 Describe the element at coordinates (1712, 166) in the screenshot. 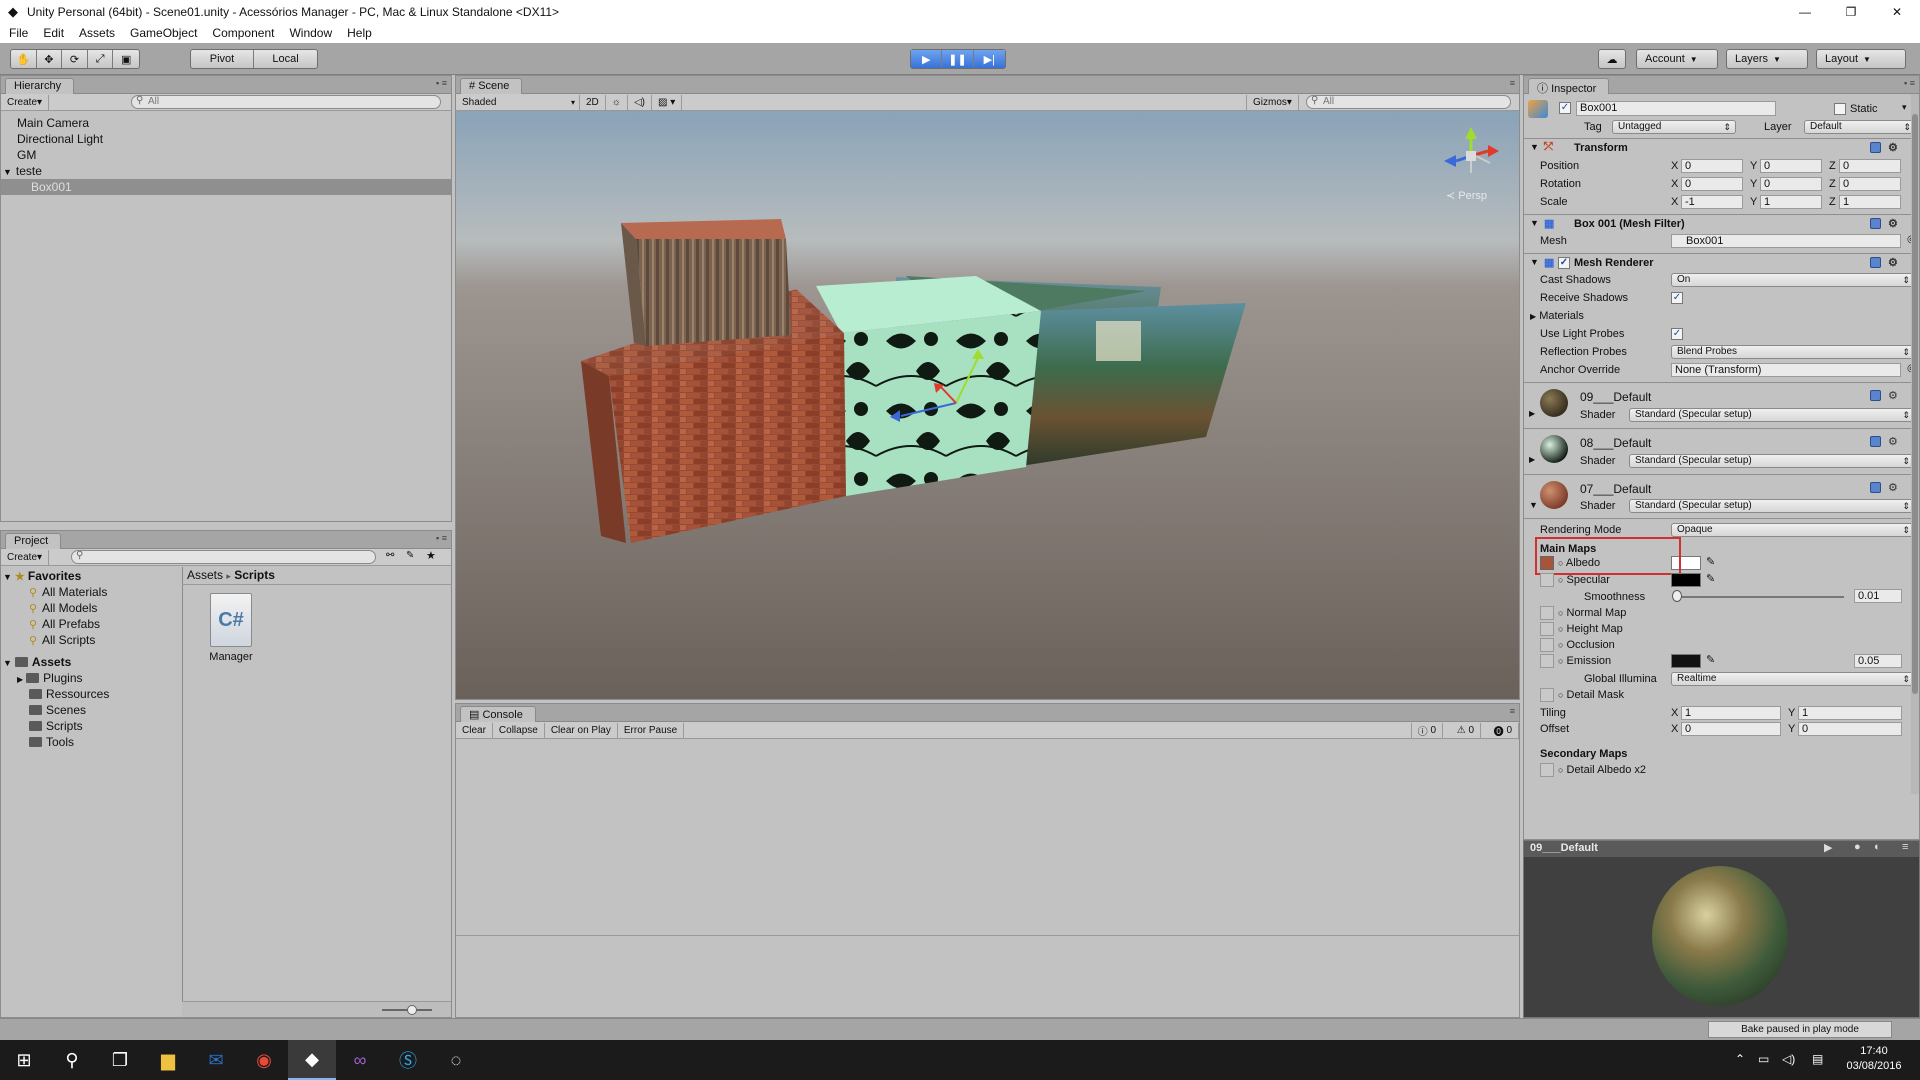

I see `position-x-field: 0` at that location.